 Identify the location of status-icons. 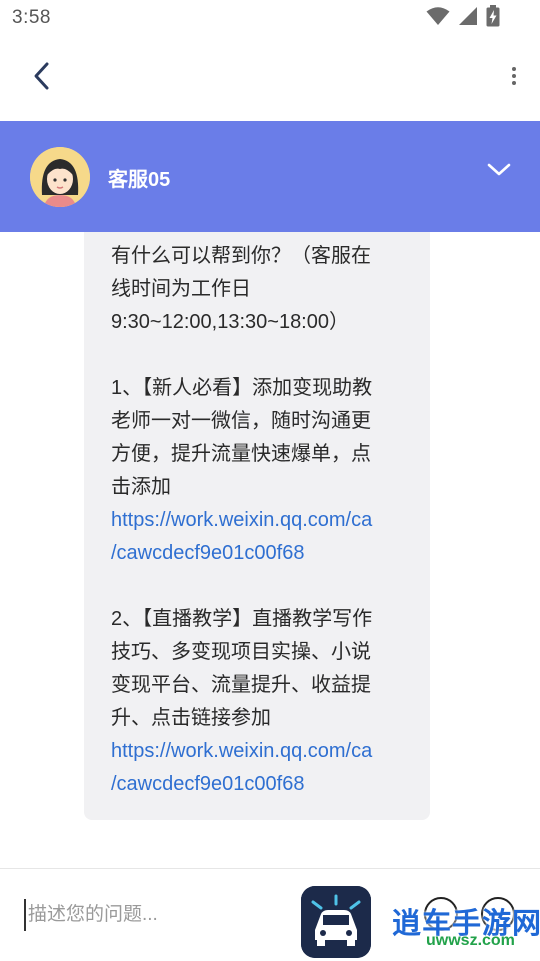
(463, 18).